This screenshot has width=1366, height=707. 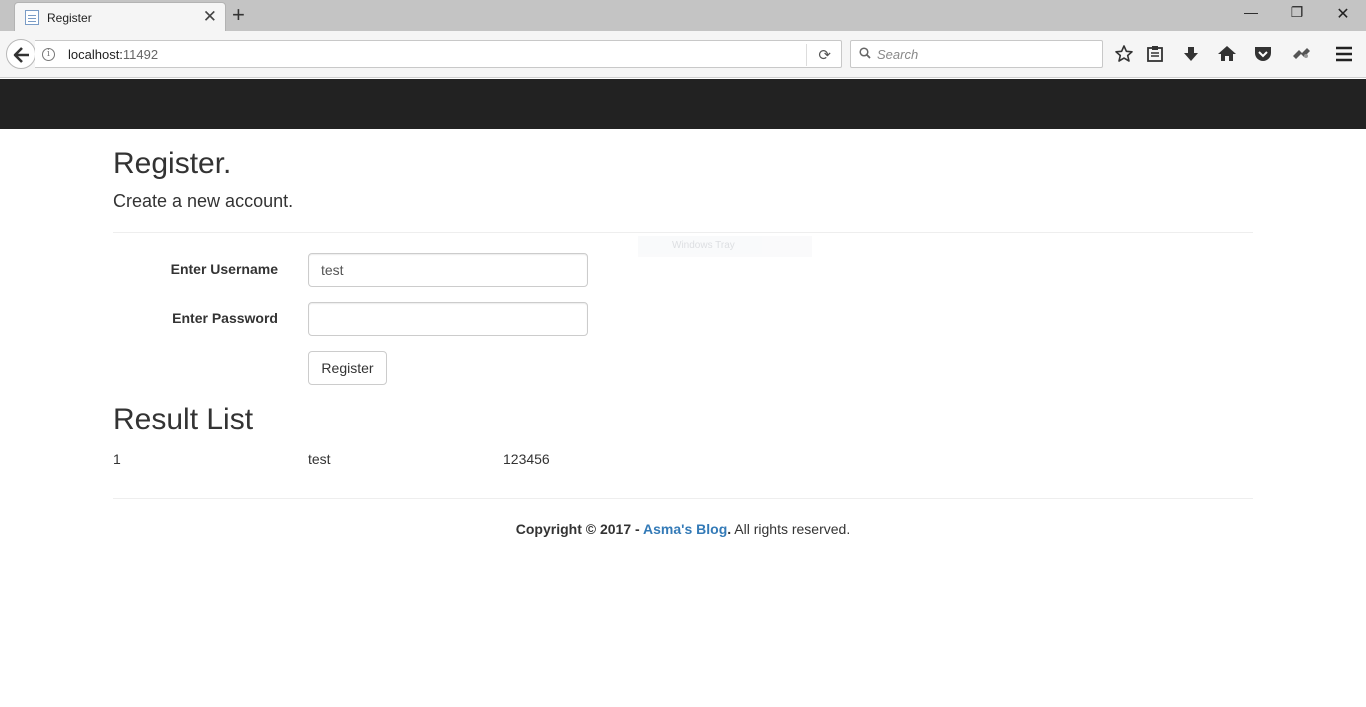 What do you see at coordinates (319, 459) in the screenshot?
I see `result-username: test` at bounding box center [319, 459].